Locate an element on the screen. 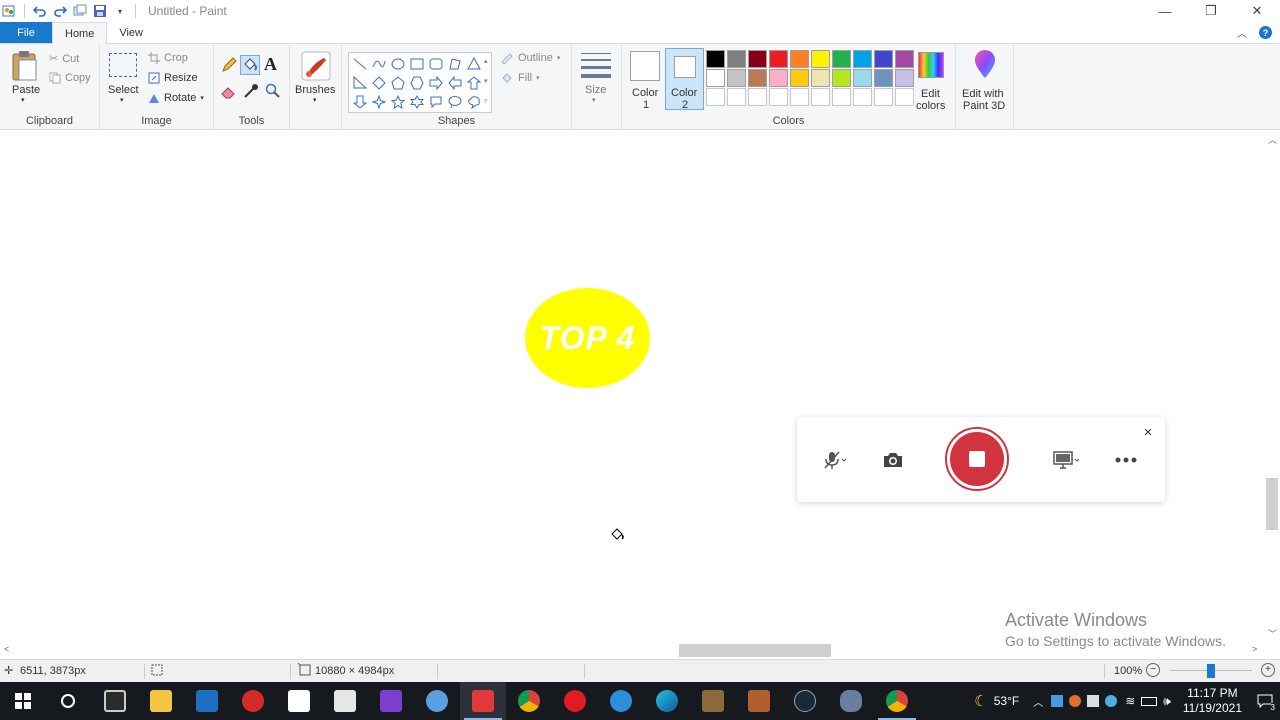 This screenshot has width=1280, height=720. fill-bucket-icon is located at coordinates (250, 65).